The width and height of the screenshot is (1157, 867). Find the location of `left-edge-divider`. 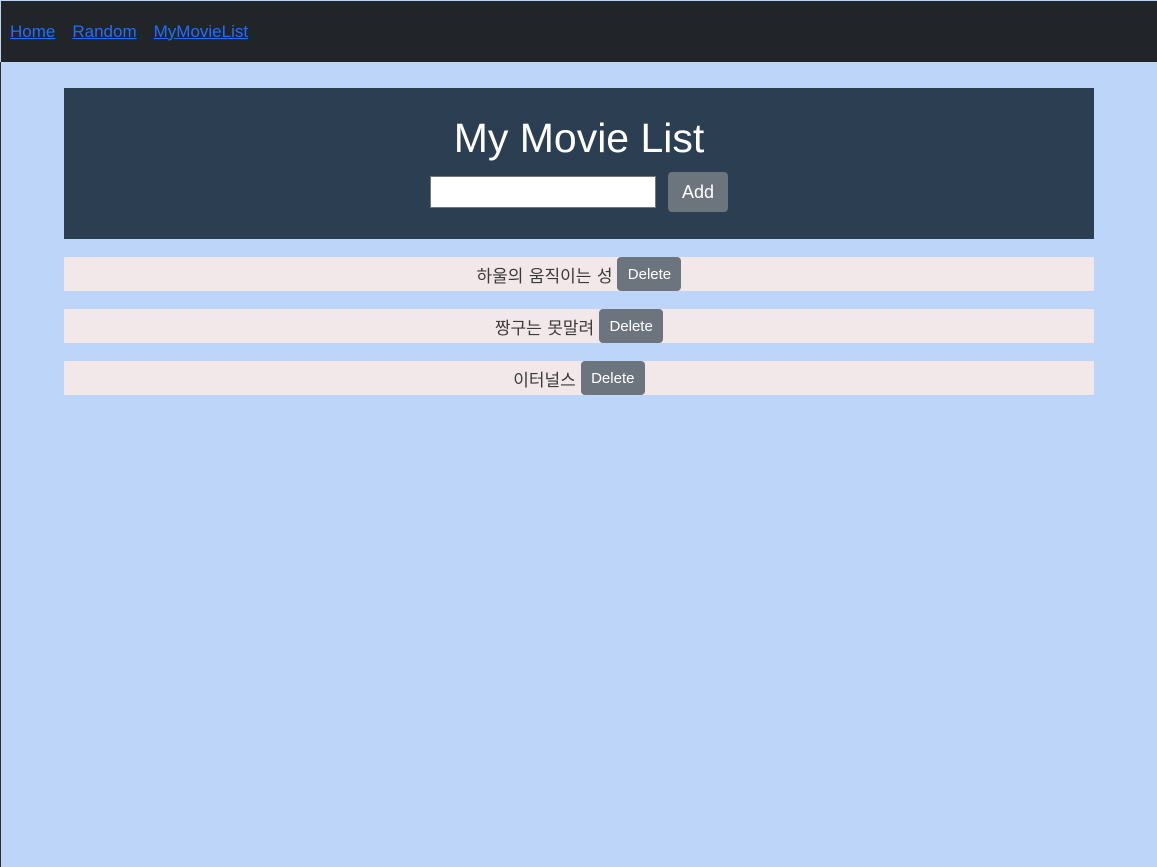

left-edge-divider is located at coordinates (0, 464).